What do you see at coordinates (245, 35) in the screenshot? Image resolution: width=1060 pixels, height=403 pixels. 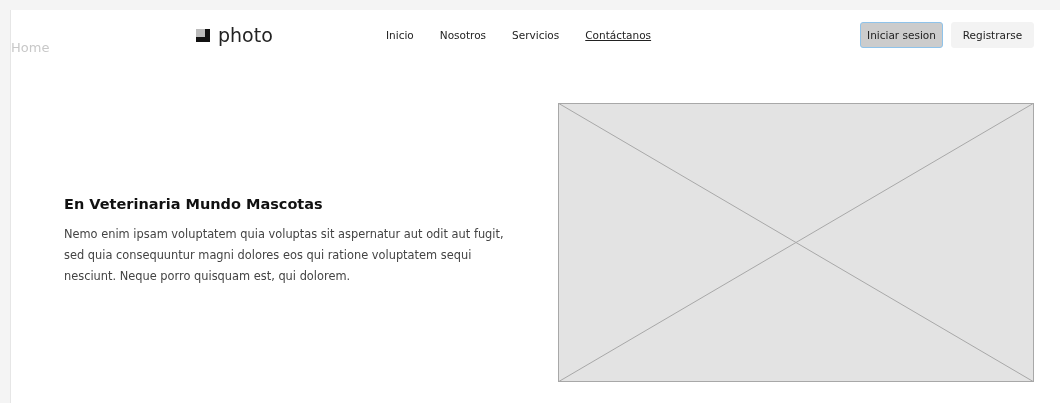 I see `logo-text: photo` at bounding box center [245, 35].